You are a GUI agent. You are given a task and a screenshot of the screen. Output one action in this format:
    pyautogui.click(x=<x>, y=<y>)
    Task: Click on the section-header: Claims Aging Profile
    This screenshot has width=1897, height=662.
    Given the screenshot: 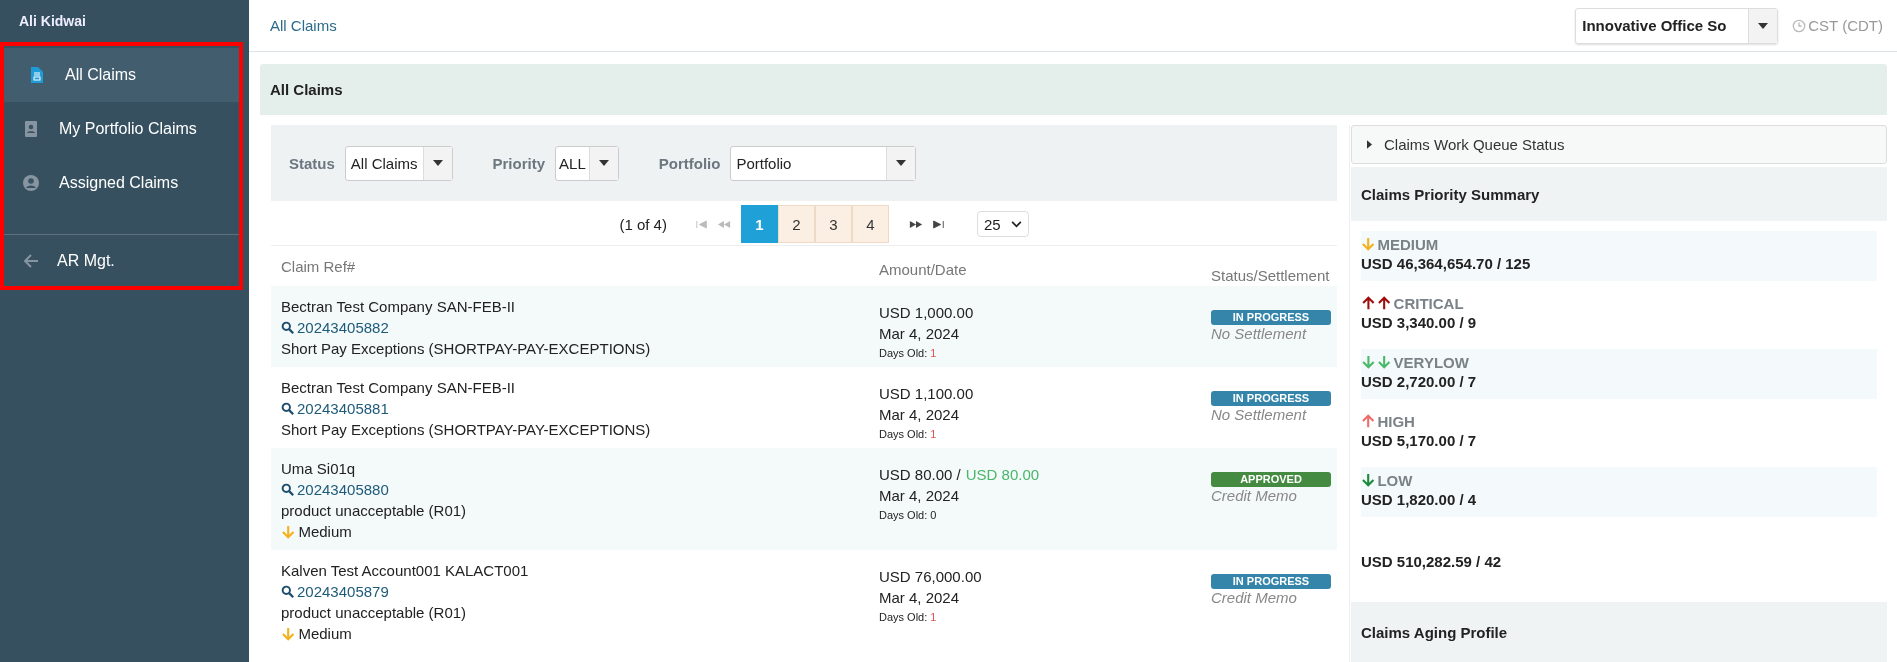 What is the action you would take?
    pyautogui.click(x=1619, y=632)
    